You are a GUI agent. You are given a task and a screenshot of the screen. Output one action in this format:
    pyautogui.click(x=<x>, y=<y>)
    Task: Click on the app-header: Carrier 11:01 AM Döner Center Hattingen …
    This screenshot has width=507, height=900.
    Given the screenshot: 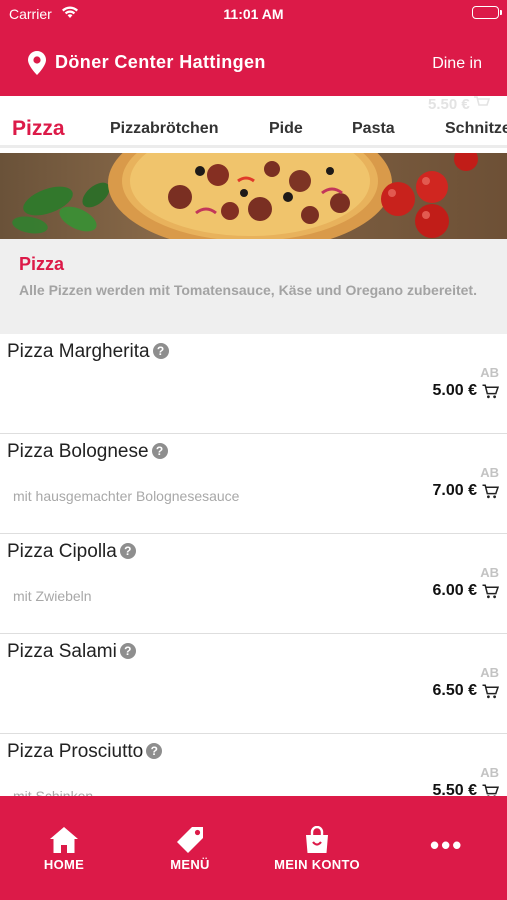 What is the action you would take?
    pyautogui.click(x=253, y=48)
    